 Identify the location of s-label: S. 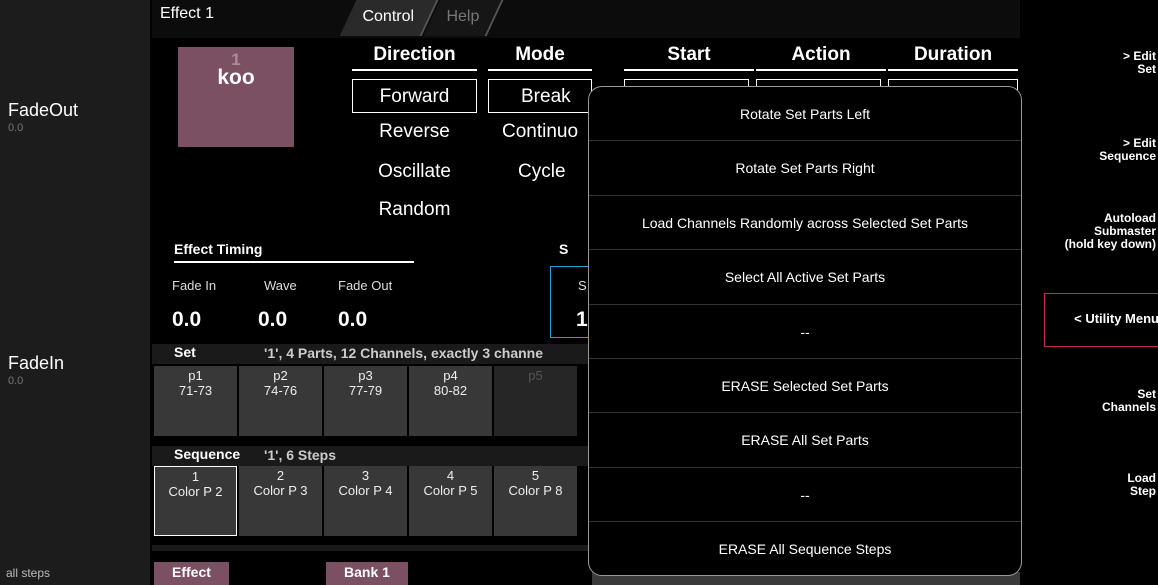
(582, 285).